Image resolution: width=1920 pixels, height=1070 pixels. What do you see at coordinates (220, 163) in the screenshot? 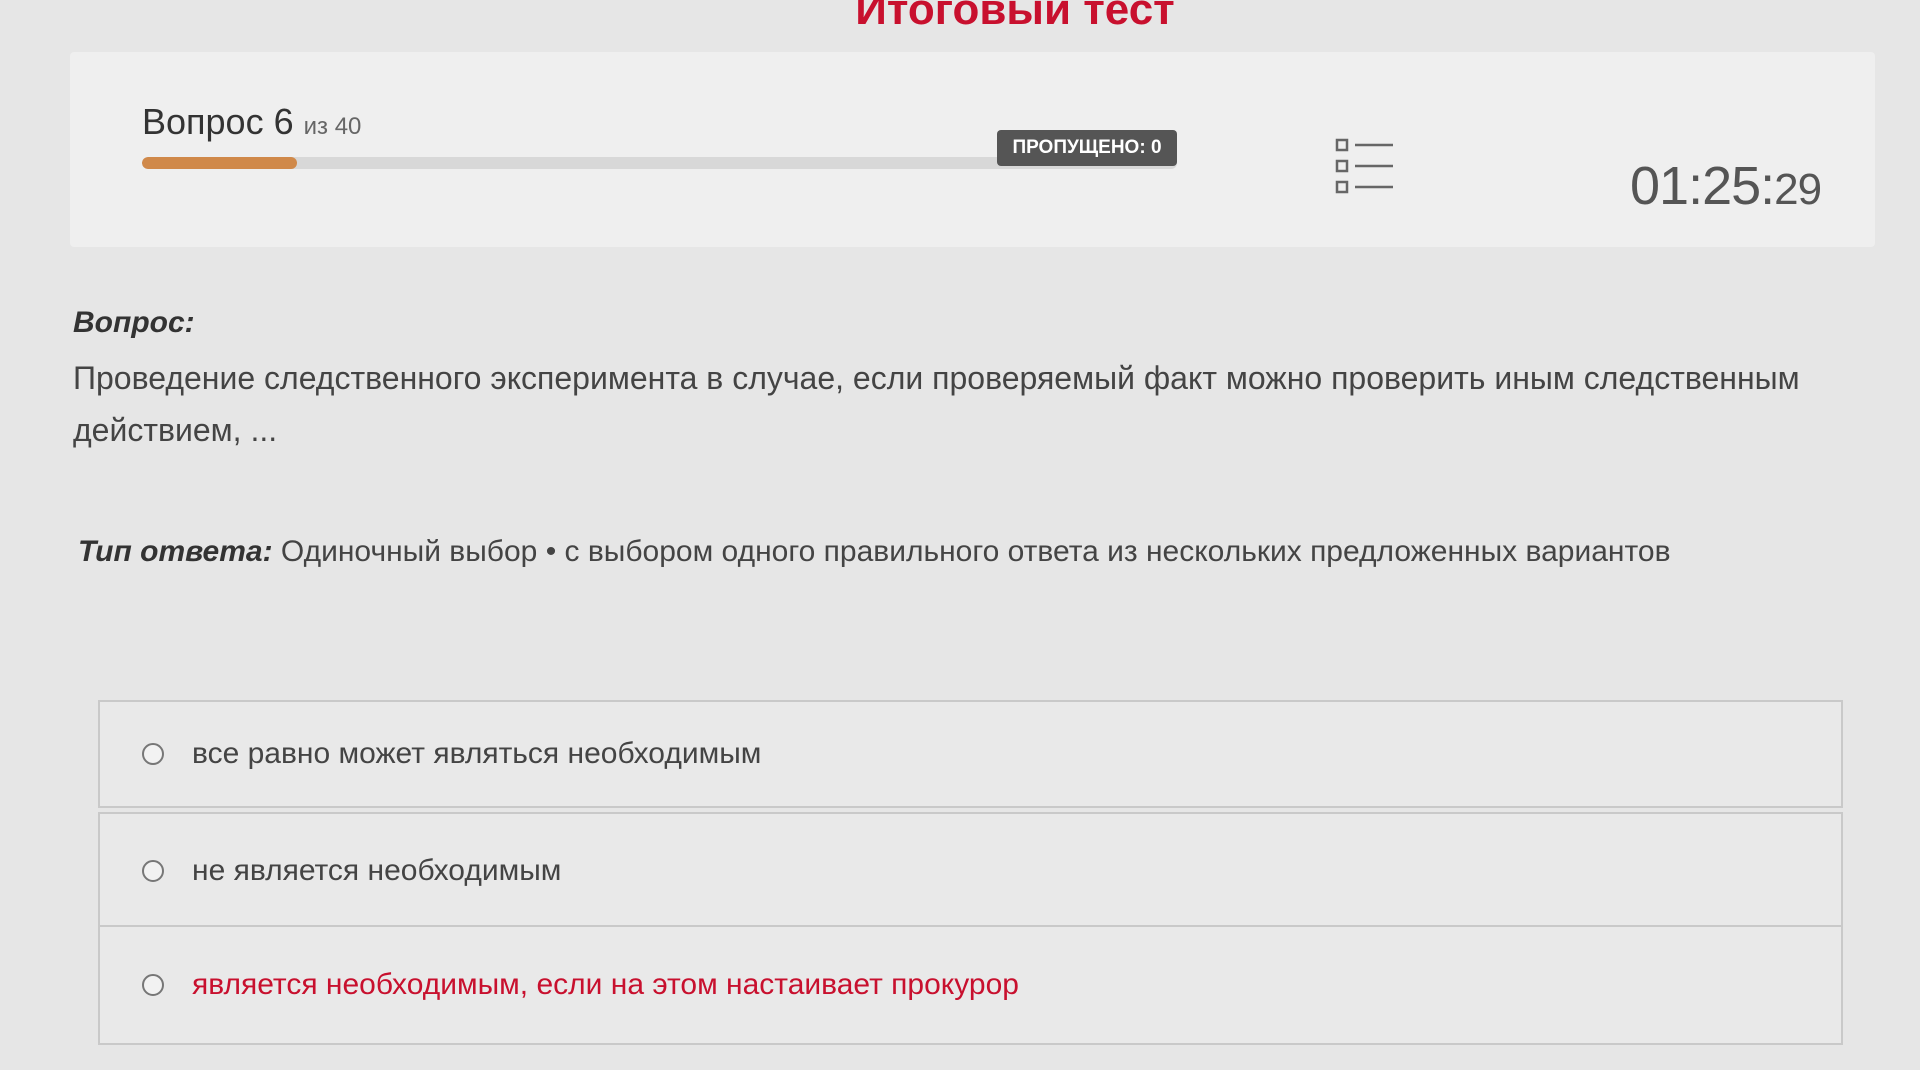
I see `progress-fill` at bounding box center [220, 163].